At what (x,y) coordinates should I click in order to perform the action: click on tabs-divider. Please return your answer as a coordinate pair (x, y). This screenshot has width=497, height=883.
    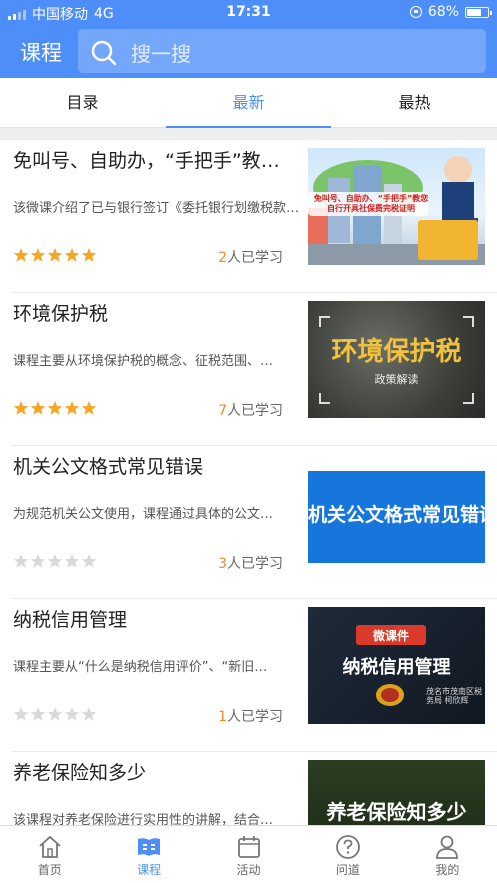
    Looking at the image, I should click on (248, 134).